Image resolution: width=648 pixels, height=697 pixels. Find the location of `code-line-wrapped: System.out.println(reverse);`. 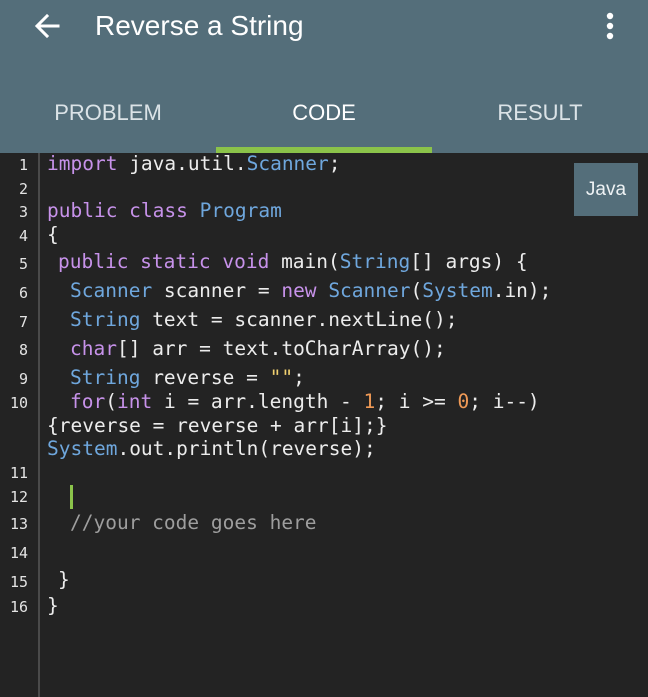

code-line-wrapped: System.out.println(reverse); is located at coordinates (211, 449).